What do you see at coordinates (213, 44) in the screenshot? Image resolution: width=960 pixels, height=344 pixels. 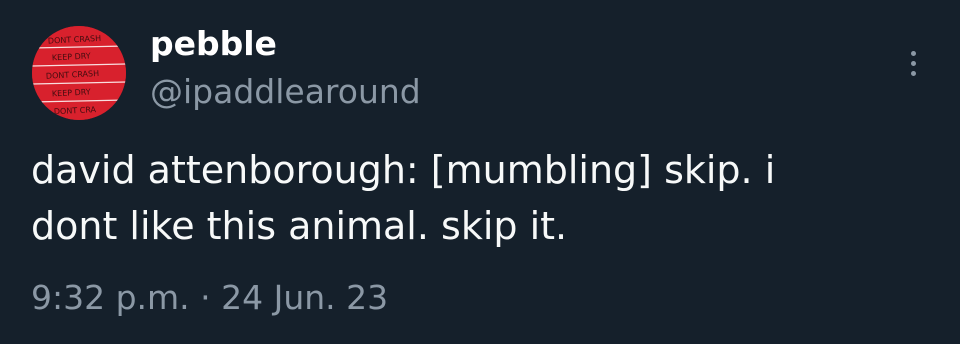 I see `display-name: pebble` at bounding box center [213, 44].